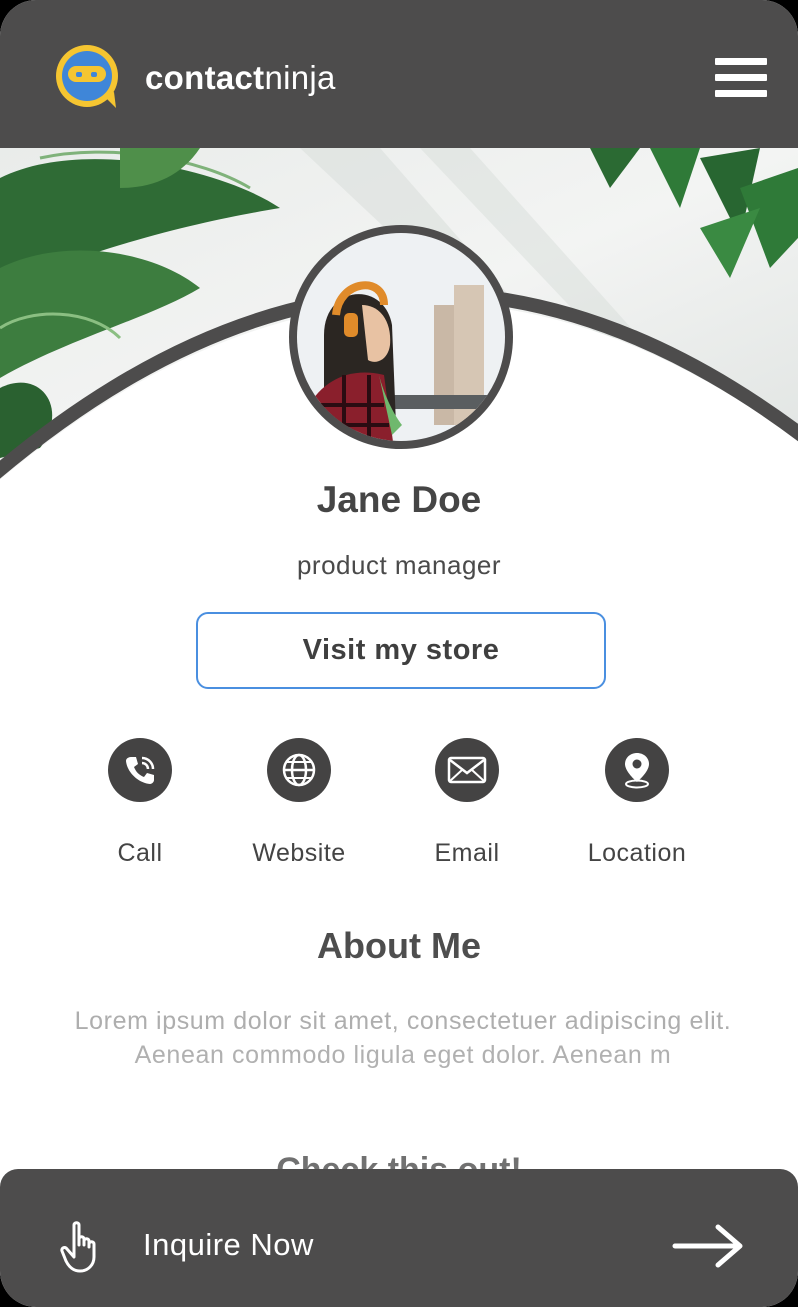  I want to click on call-action: Call, so click(140, 804).